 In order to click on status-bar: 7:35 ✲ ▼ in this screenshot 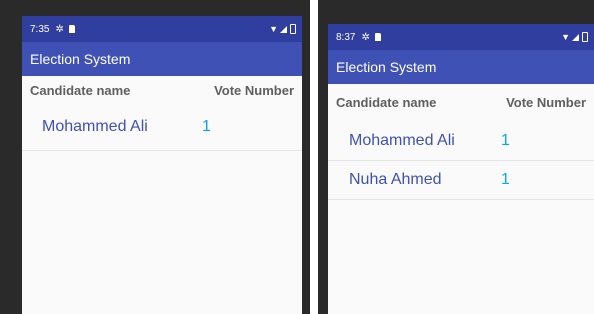, I will do `click(162, 29)`.